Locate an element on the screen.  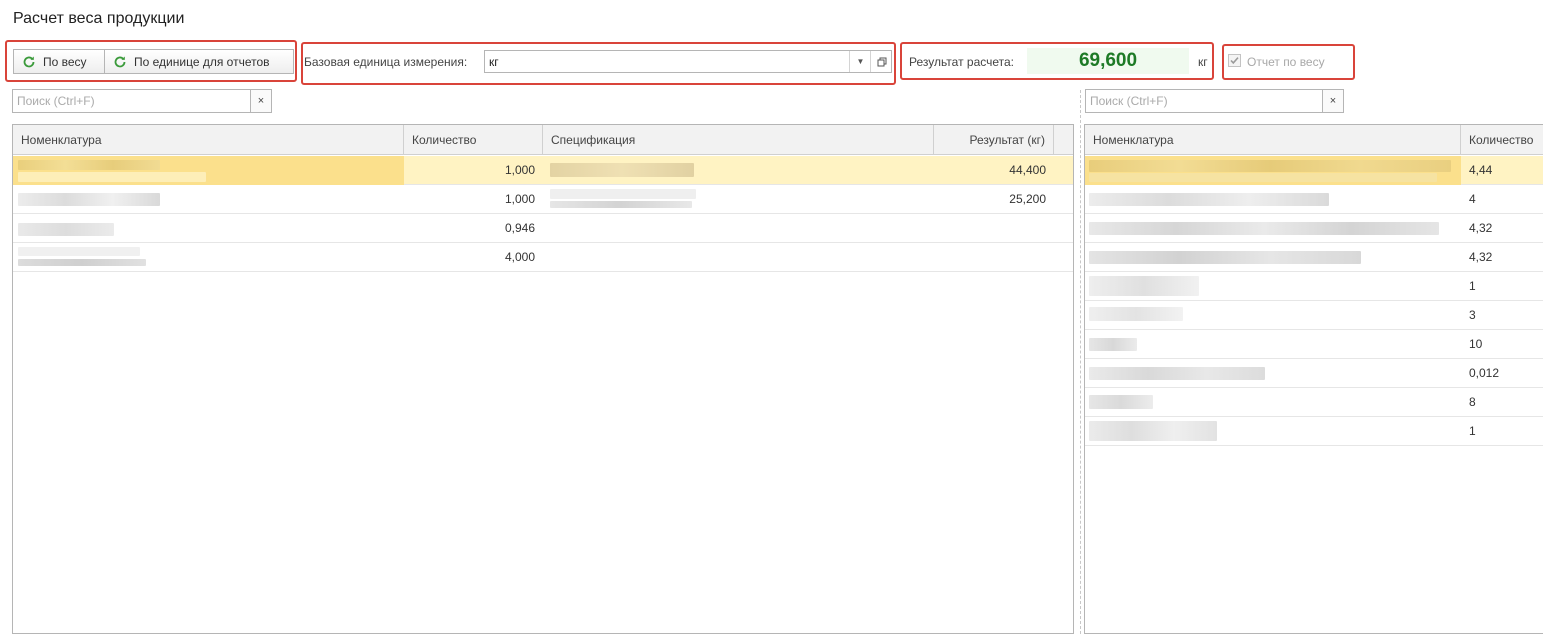
checkbox-icon is located at coordinates (1234, 61).